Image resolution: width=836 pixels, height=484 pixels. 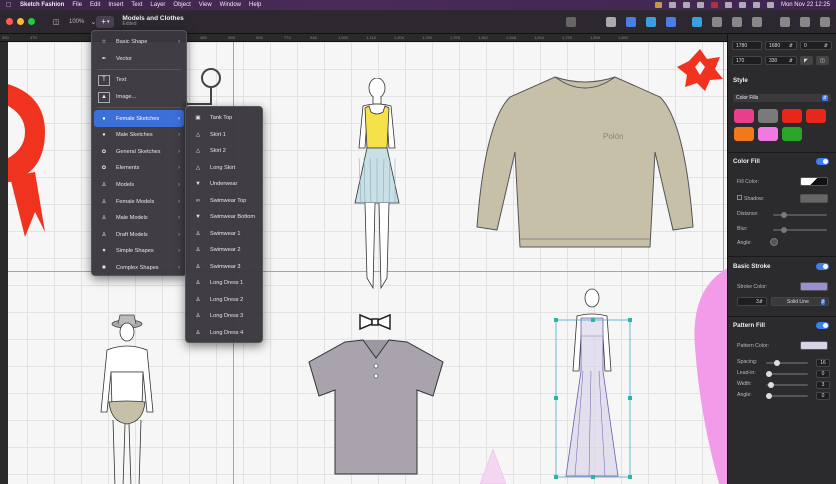 I want to click on angle-dial-icon, so click(x=774, y=242).